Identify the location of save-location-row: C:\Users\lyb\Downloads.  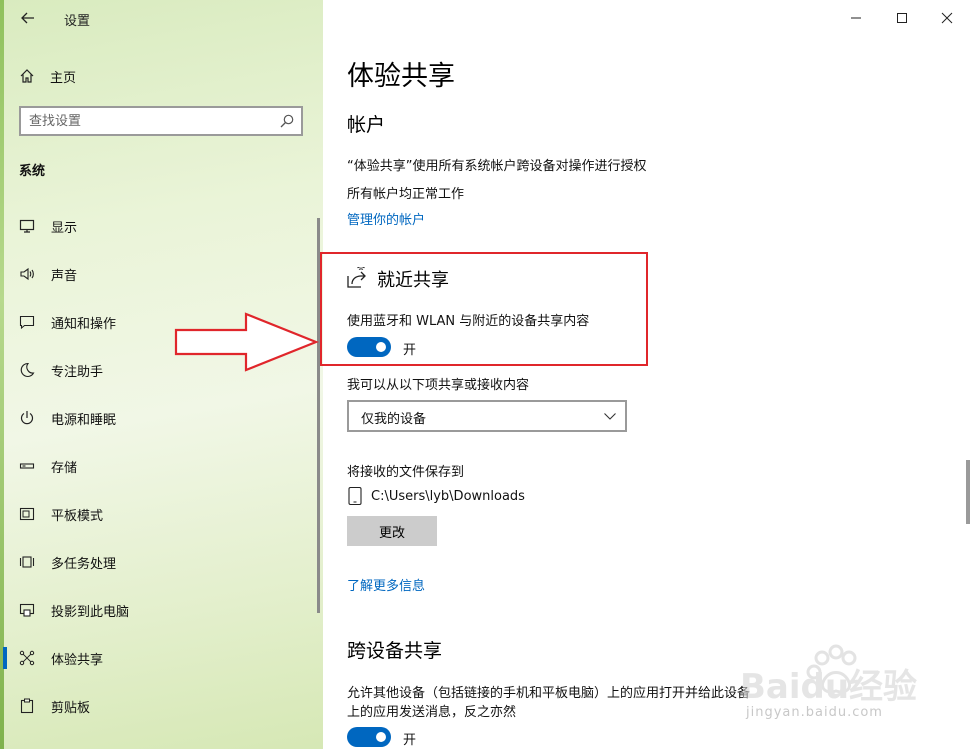
(436, 496).